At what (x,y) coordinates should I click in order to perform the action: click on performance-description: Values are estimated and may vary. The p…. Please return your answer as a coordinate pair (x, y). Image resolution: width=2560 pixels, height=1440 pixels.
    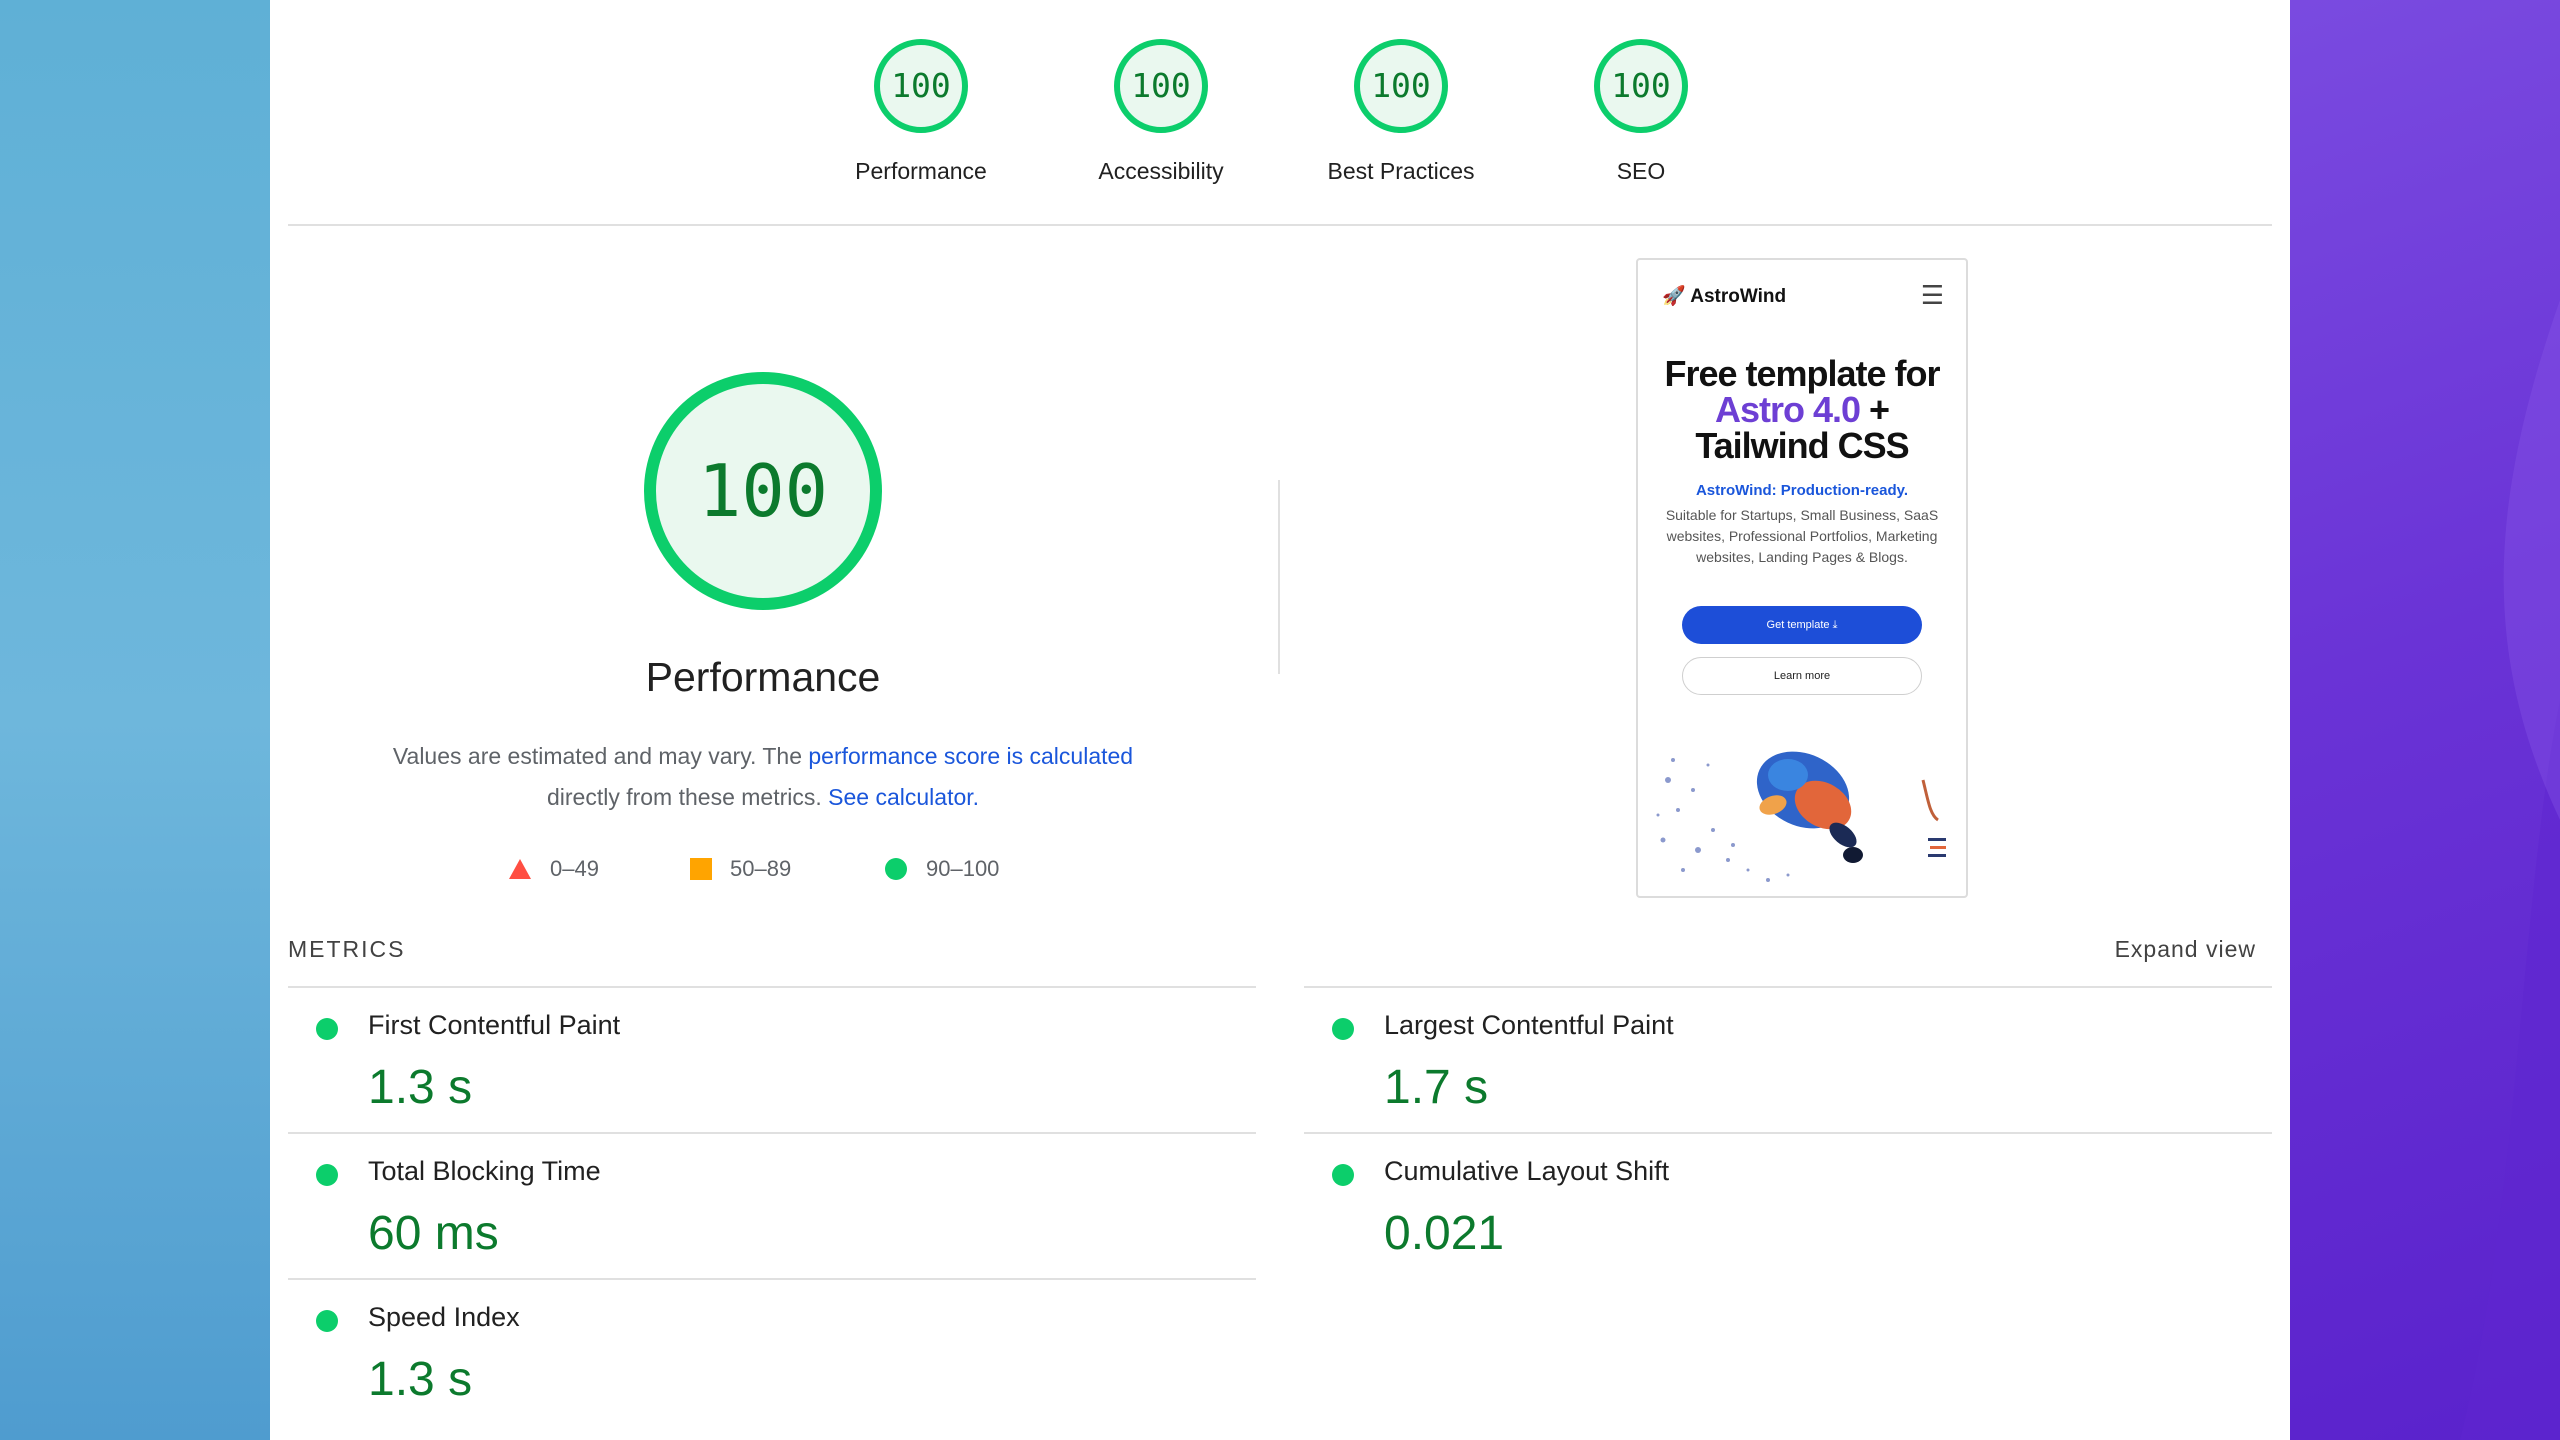
    Looking at the image, I should click on (763, 777).